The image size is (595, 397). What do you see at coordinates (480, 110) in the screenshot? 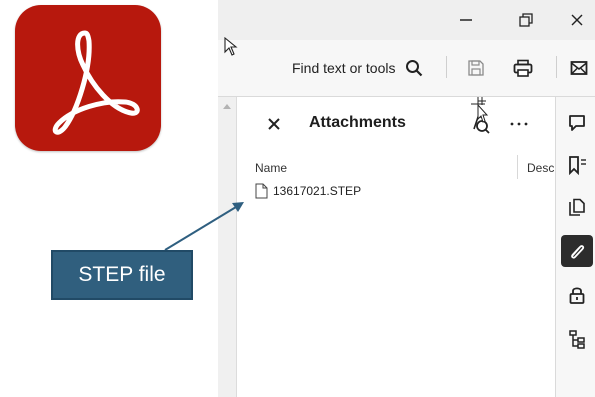
I see `move-cursor-icon` at bounding box center [480, 110].